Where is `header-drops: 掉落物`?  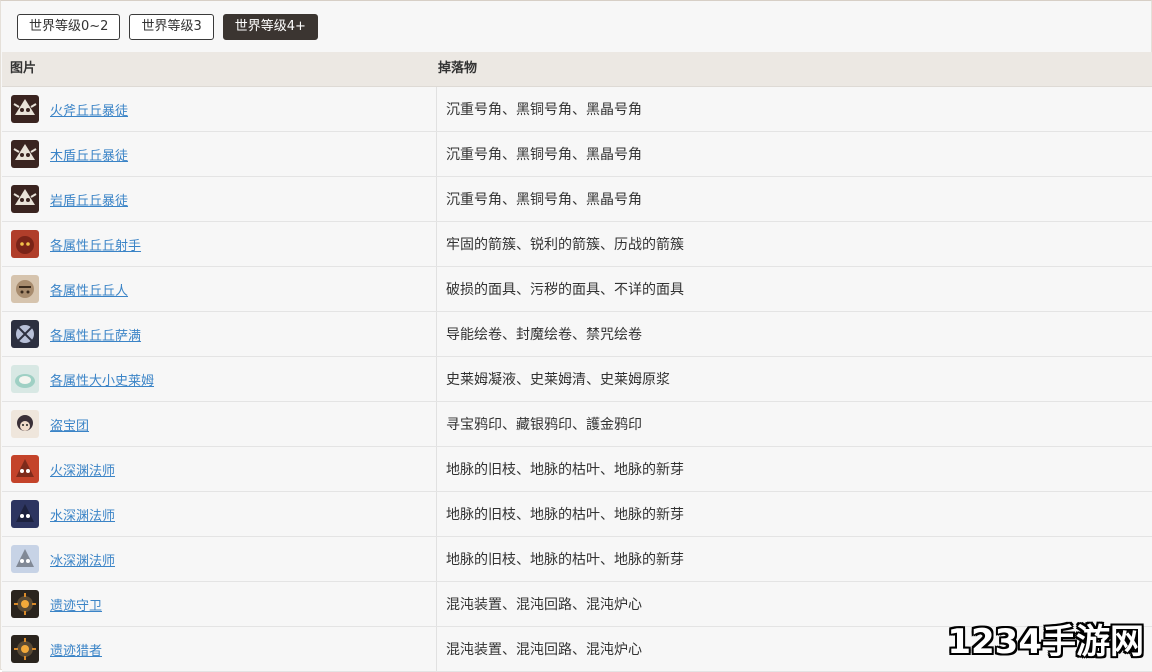
header-drops: 掉落物 is located at coordinates (458, 68).